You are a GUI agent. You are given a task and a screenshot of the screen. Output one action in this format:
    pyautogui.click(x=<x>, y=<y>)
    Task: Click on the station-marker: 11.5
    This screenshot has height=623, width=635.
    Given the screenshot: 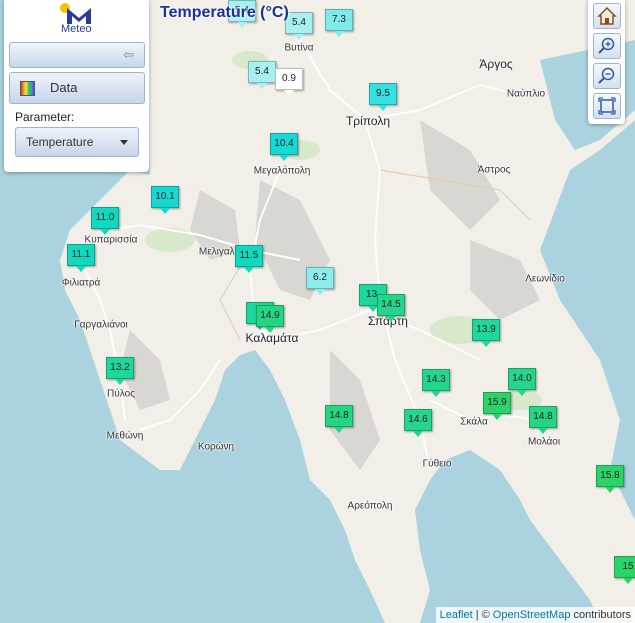 What is the action you would take?
    pyautogui.click(x=249, y=259)
    